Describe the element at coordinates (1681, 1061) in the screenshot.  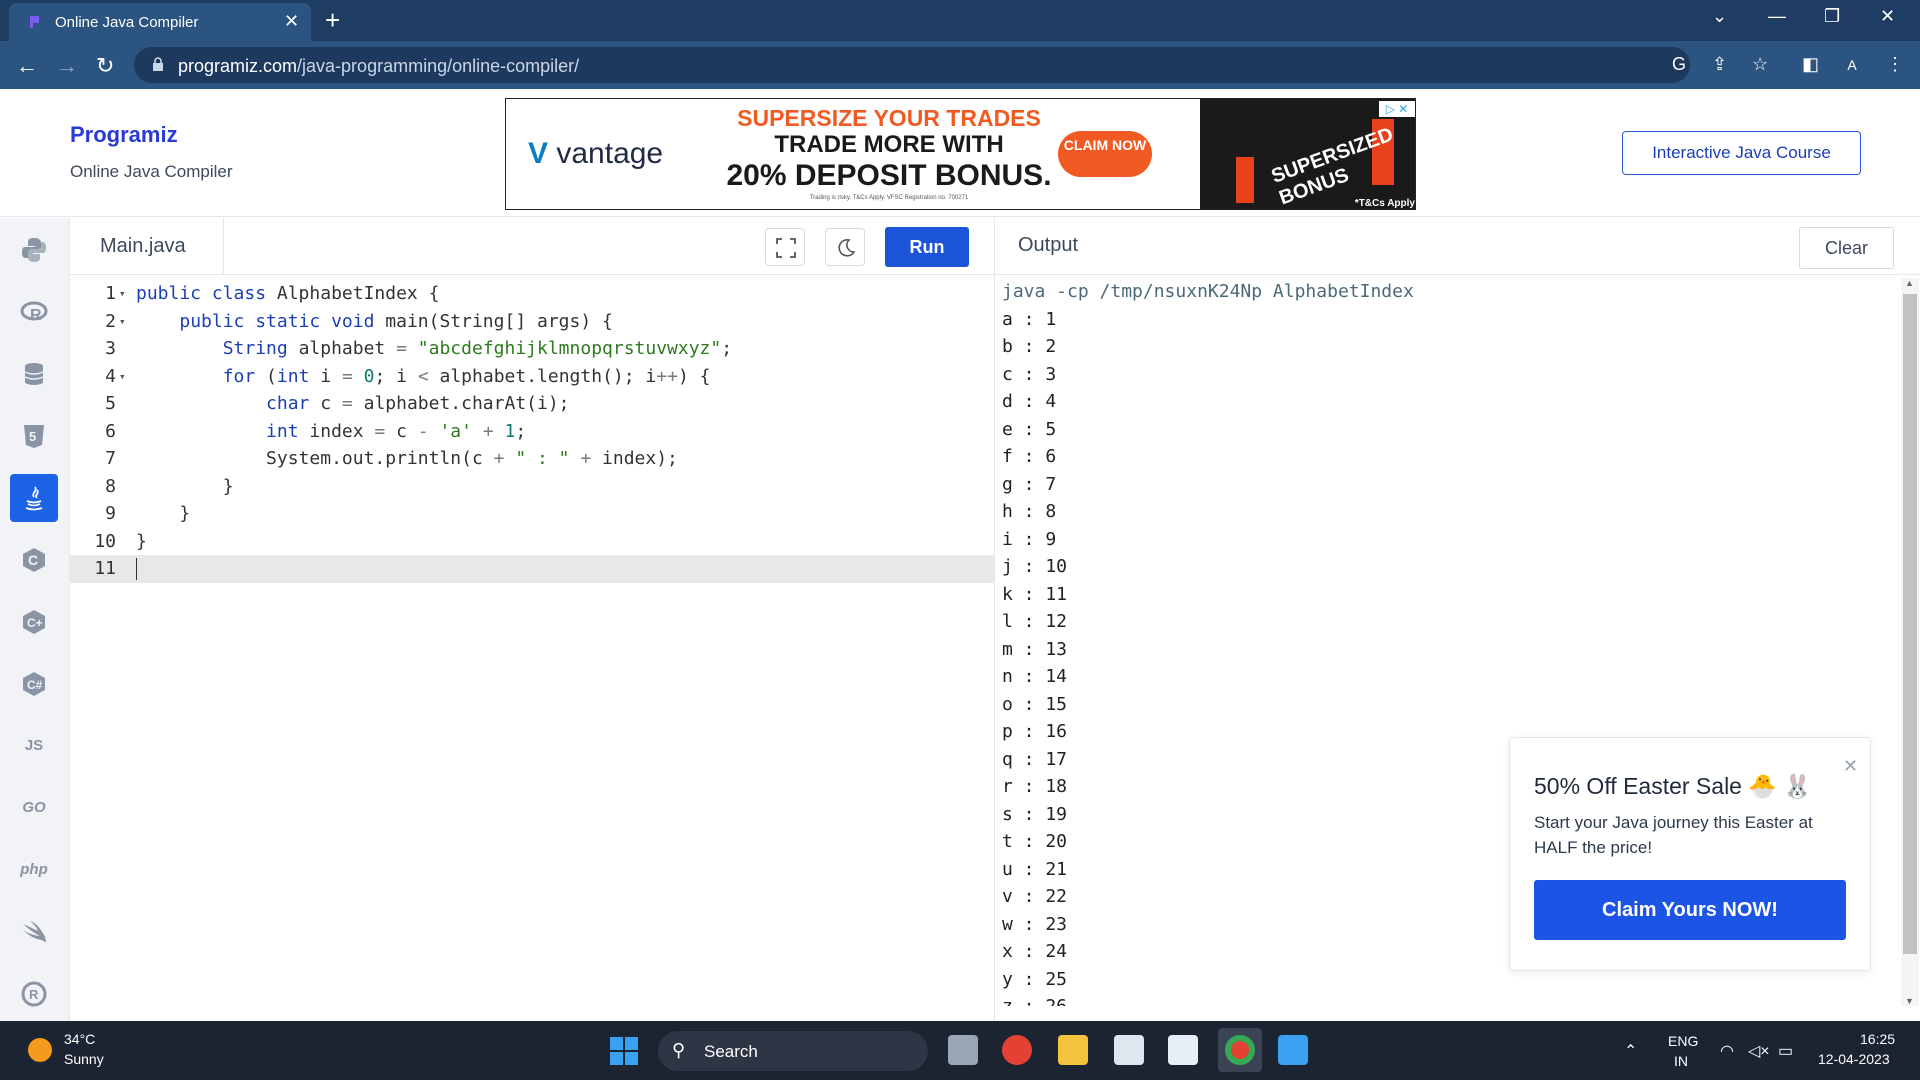
I see `region-indicator: IN` at that location.